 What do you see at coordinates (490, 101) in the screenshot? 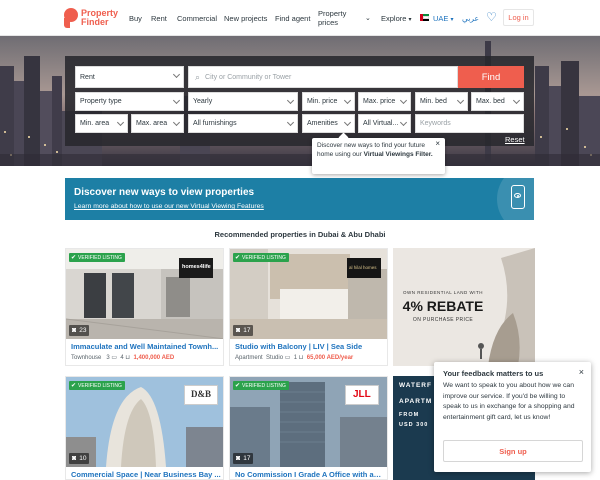
I see `max-bed-value: Max. bed` at bounding box center [490, 101].